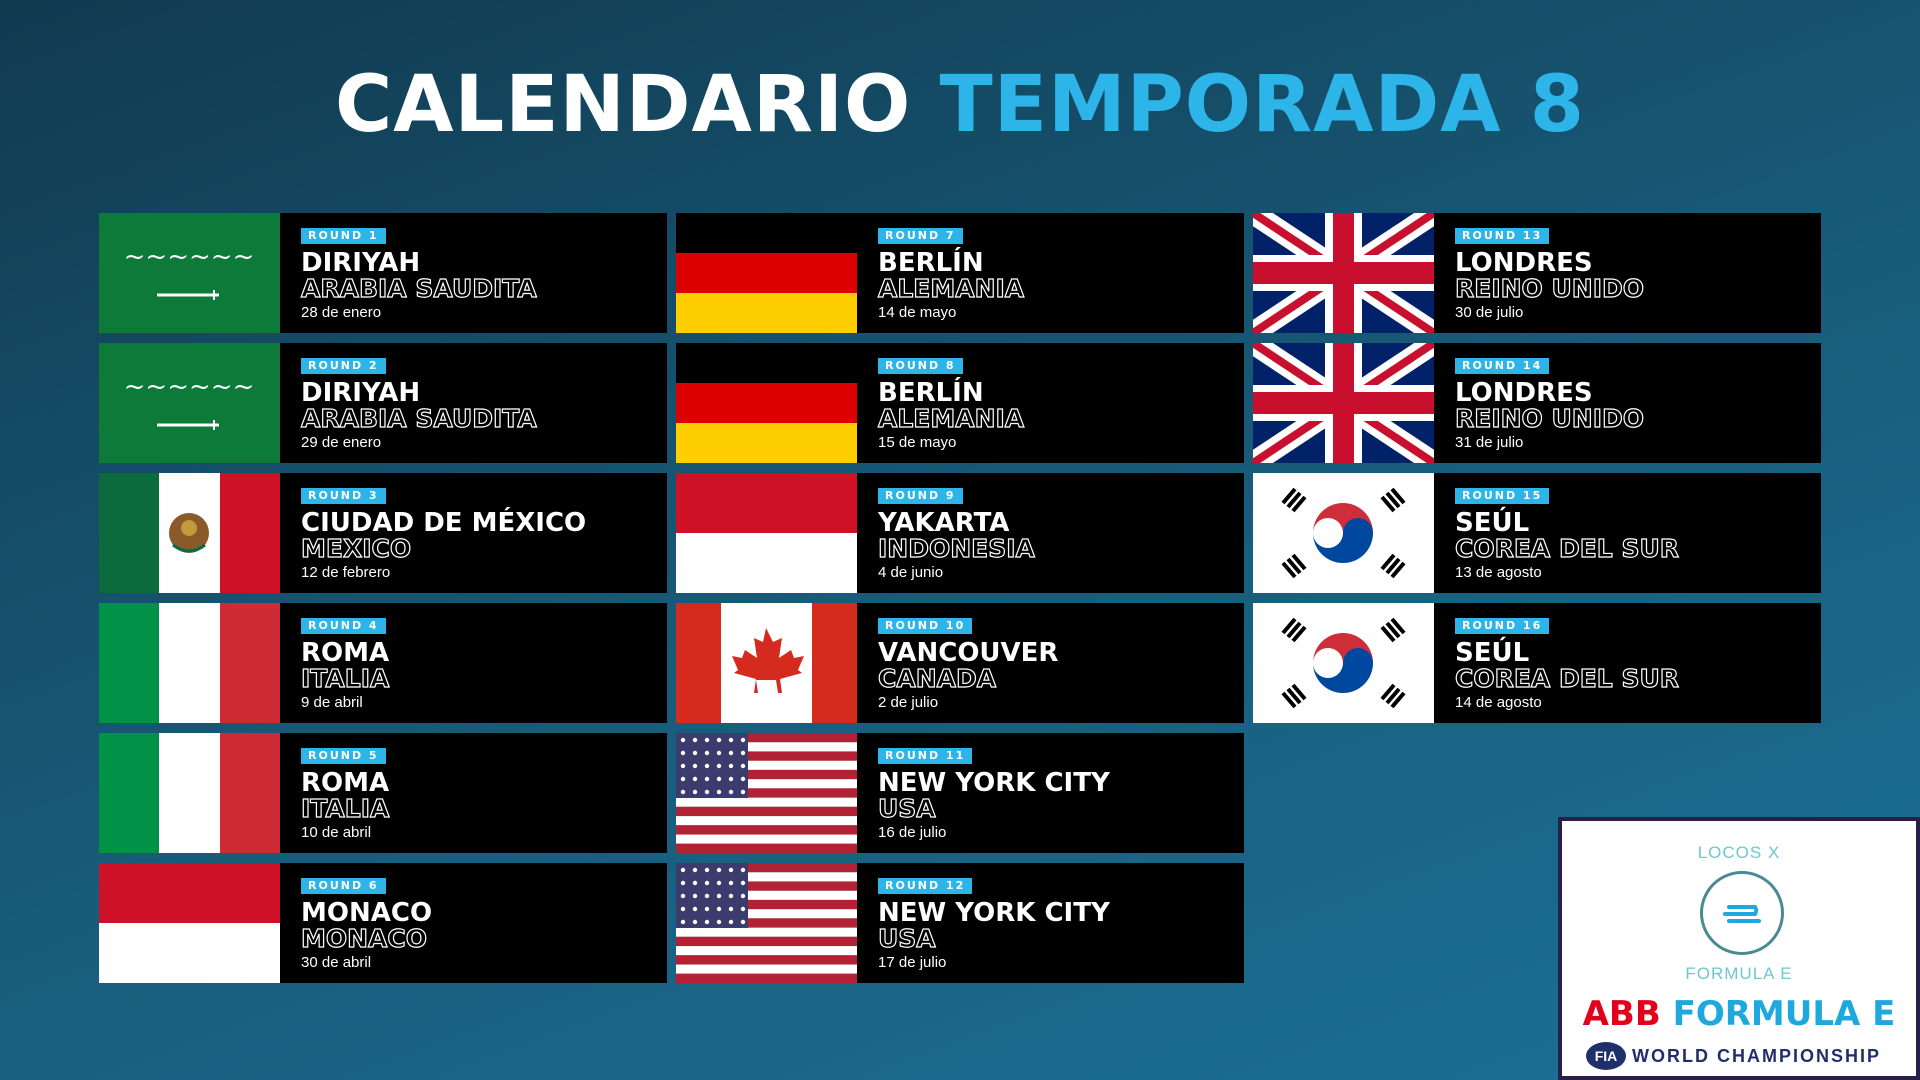 The width and height of the screenshot is (1920, 1080). What do you see at coordinates (1557, 533) in the screenshot?
I see `race-info: ROUND 15 SEÚL COREA DEL SUR 13 de agosto` at bounding box center [1557, 533].